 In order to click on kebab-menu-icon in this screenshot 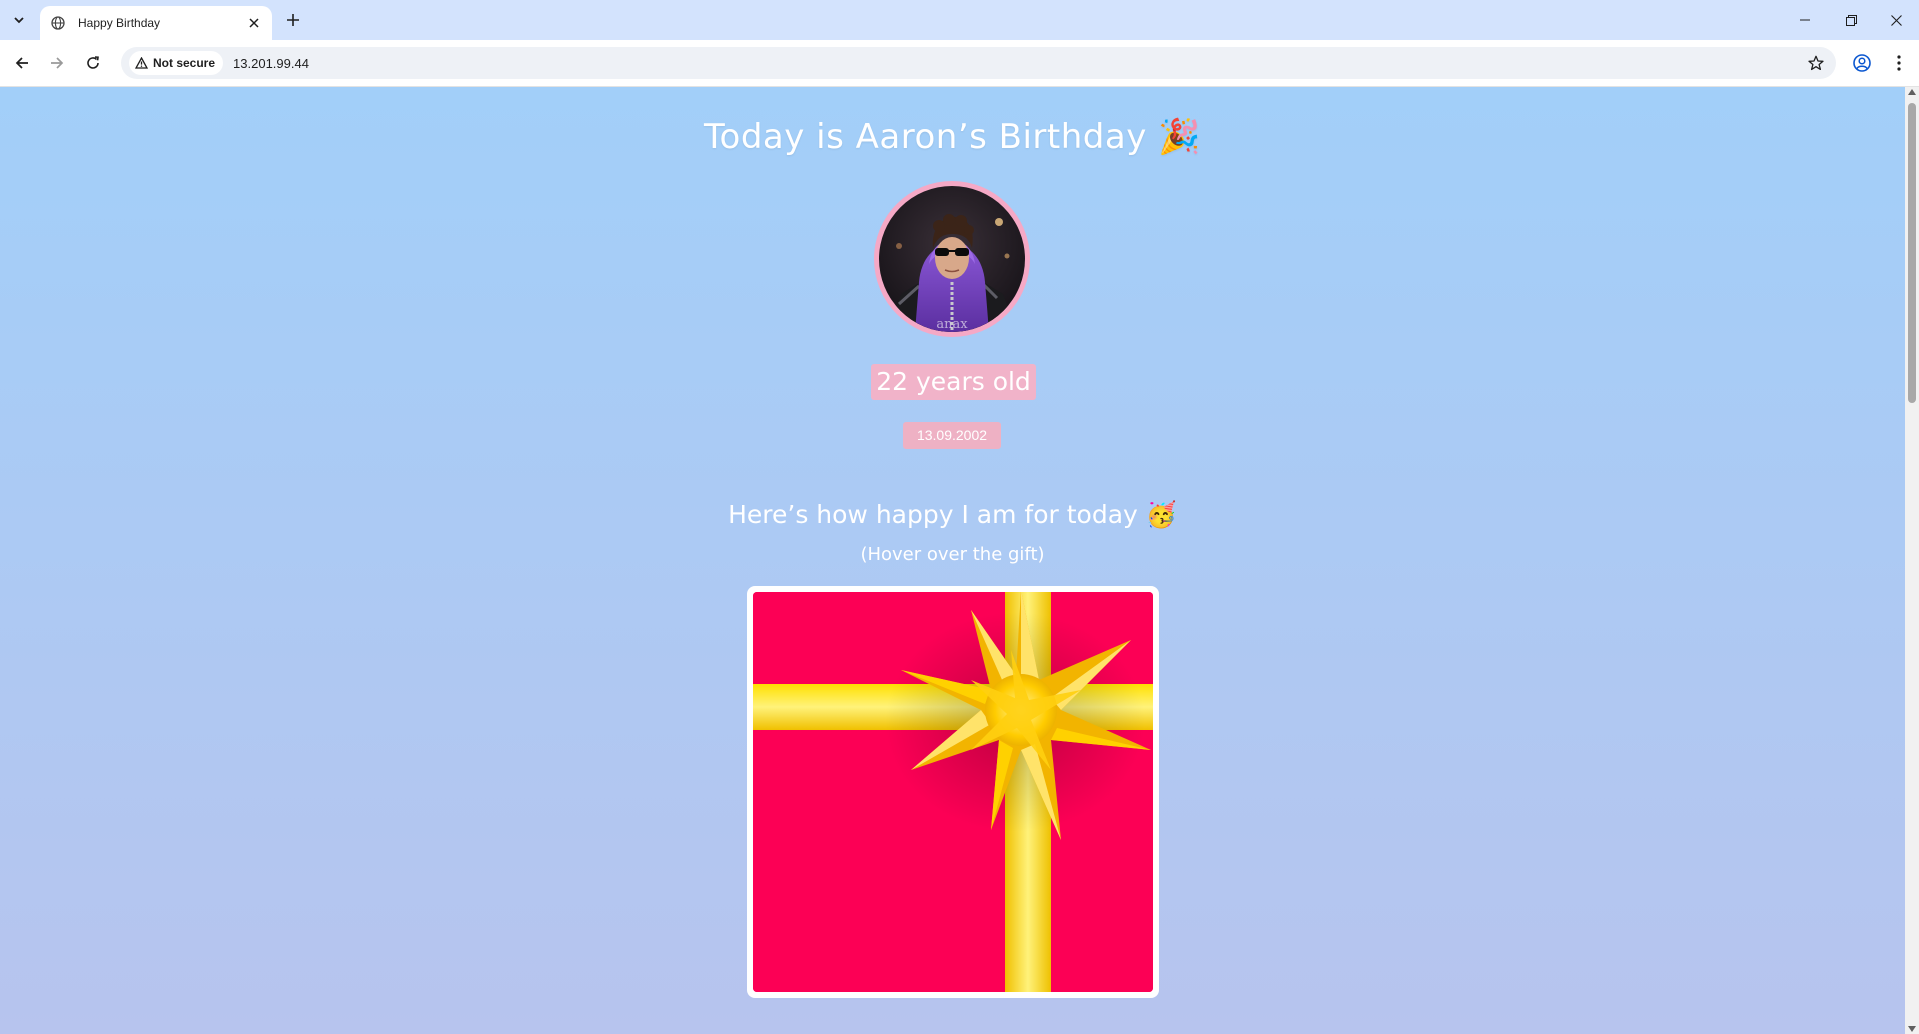, I will do `click(1899, 63)`.